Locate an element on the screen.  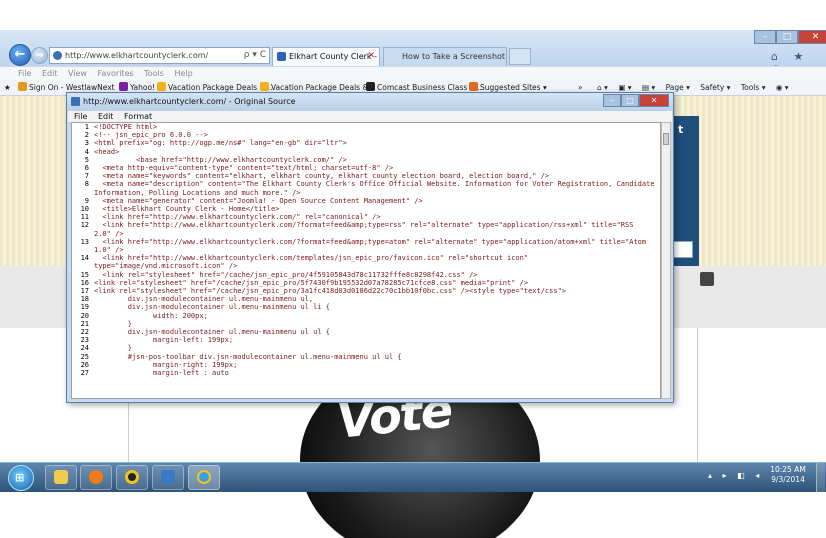
forward-button: → is located at coordinates (39, 55).